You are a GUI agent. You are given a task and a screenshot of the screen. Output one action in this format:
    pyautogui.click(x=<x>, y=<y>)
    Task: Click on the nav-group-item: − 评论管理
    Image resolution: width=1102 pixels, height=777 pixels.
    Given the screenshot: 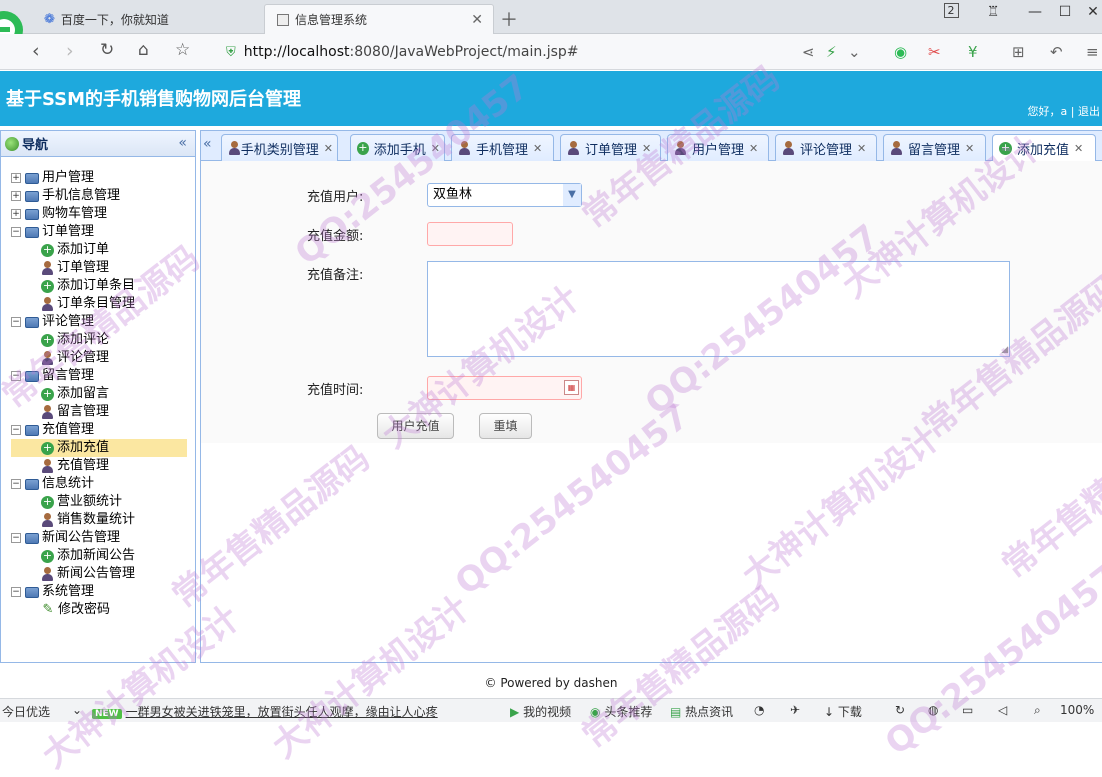 What is the action you would take?
    pyautogui.click(x=99, y=322)
    